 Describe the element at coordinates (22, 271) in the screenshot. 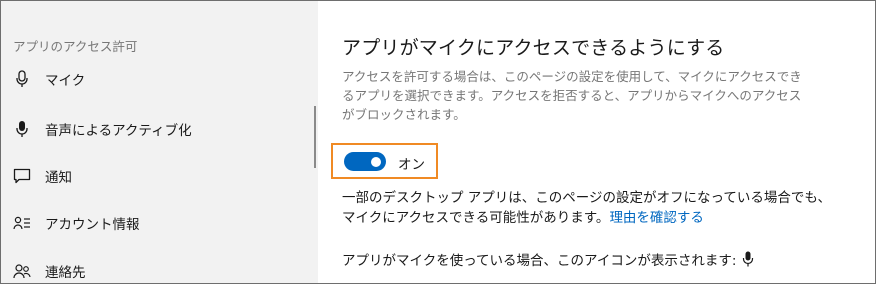

I see `contacts-icon` at that location.